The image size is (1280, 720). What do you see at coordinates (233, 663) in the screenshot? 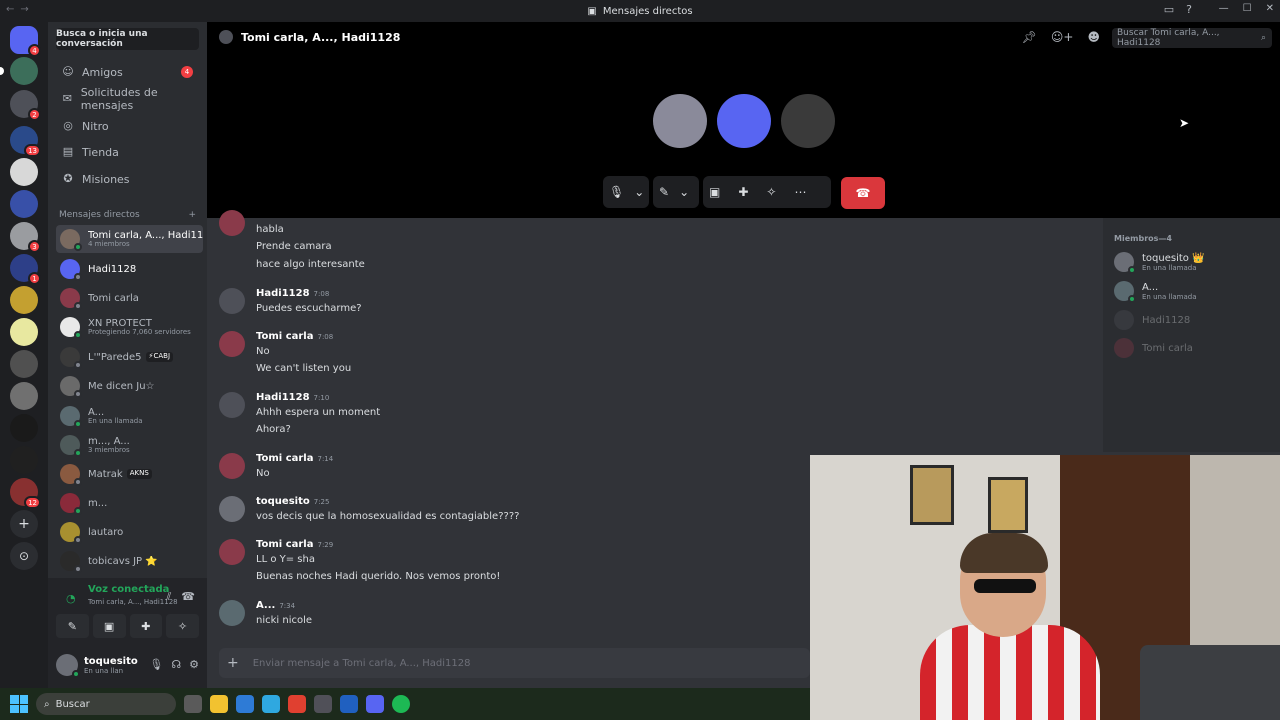
I see `attach-icon: +` at bounding box center [233, 663].